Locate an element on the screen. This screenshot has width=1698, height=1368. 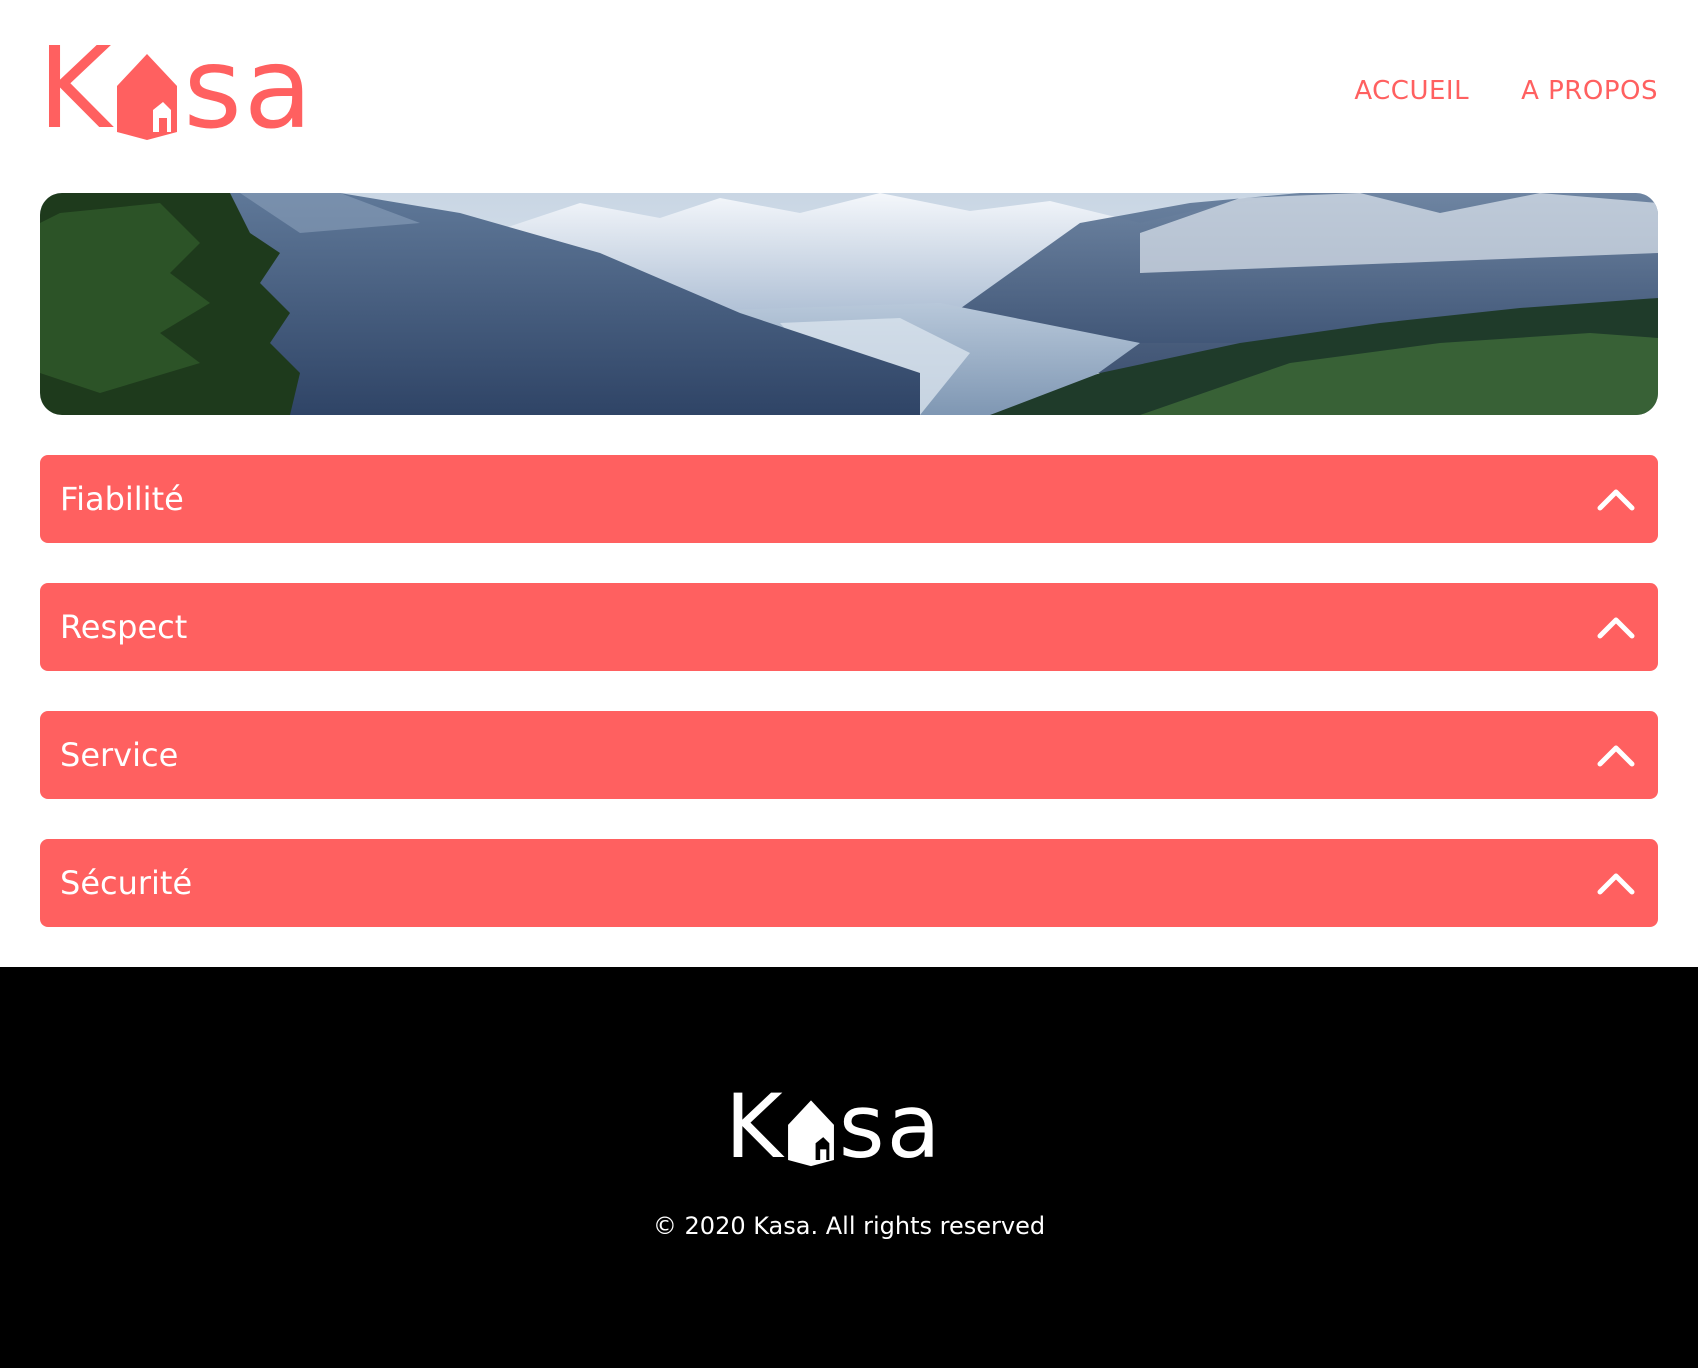
main-nav: ACCUEIL A PROPOS is located at coordinates (1506, 91).